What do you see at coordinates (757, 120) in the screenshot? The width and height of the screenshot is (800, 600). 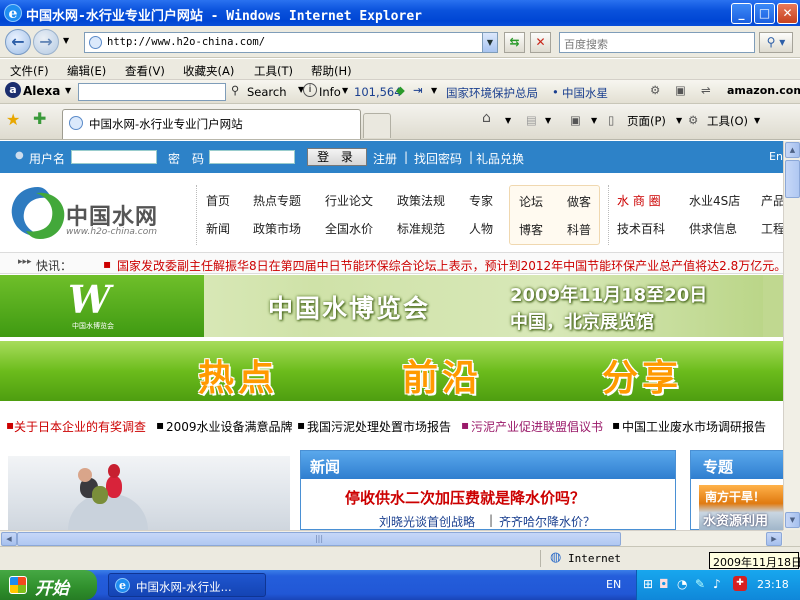 I see `tools-dropdown-icon: ▼` at bounding box center [757, 120].